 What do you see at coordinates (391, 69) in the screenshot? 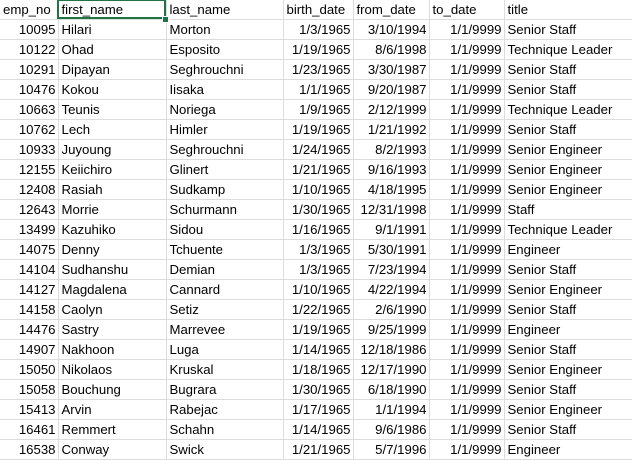
I see `cell-from-date: 3/30/1987` at bounding box center [391, 69].